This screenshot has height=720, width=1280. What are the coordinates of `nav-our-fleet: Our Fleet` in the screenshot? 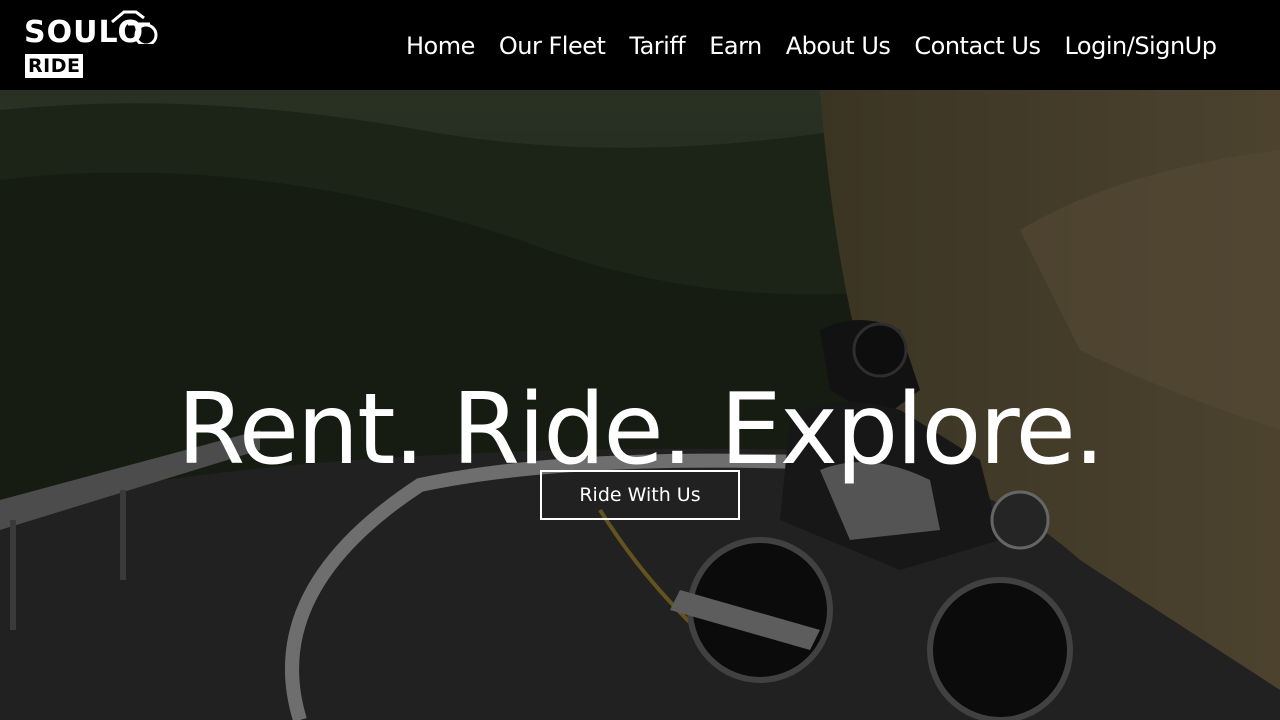 It's located at (552, 46).